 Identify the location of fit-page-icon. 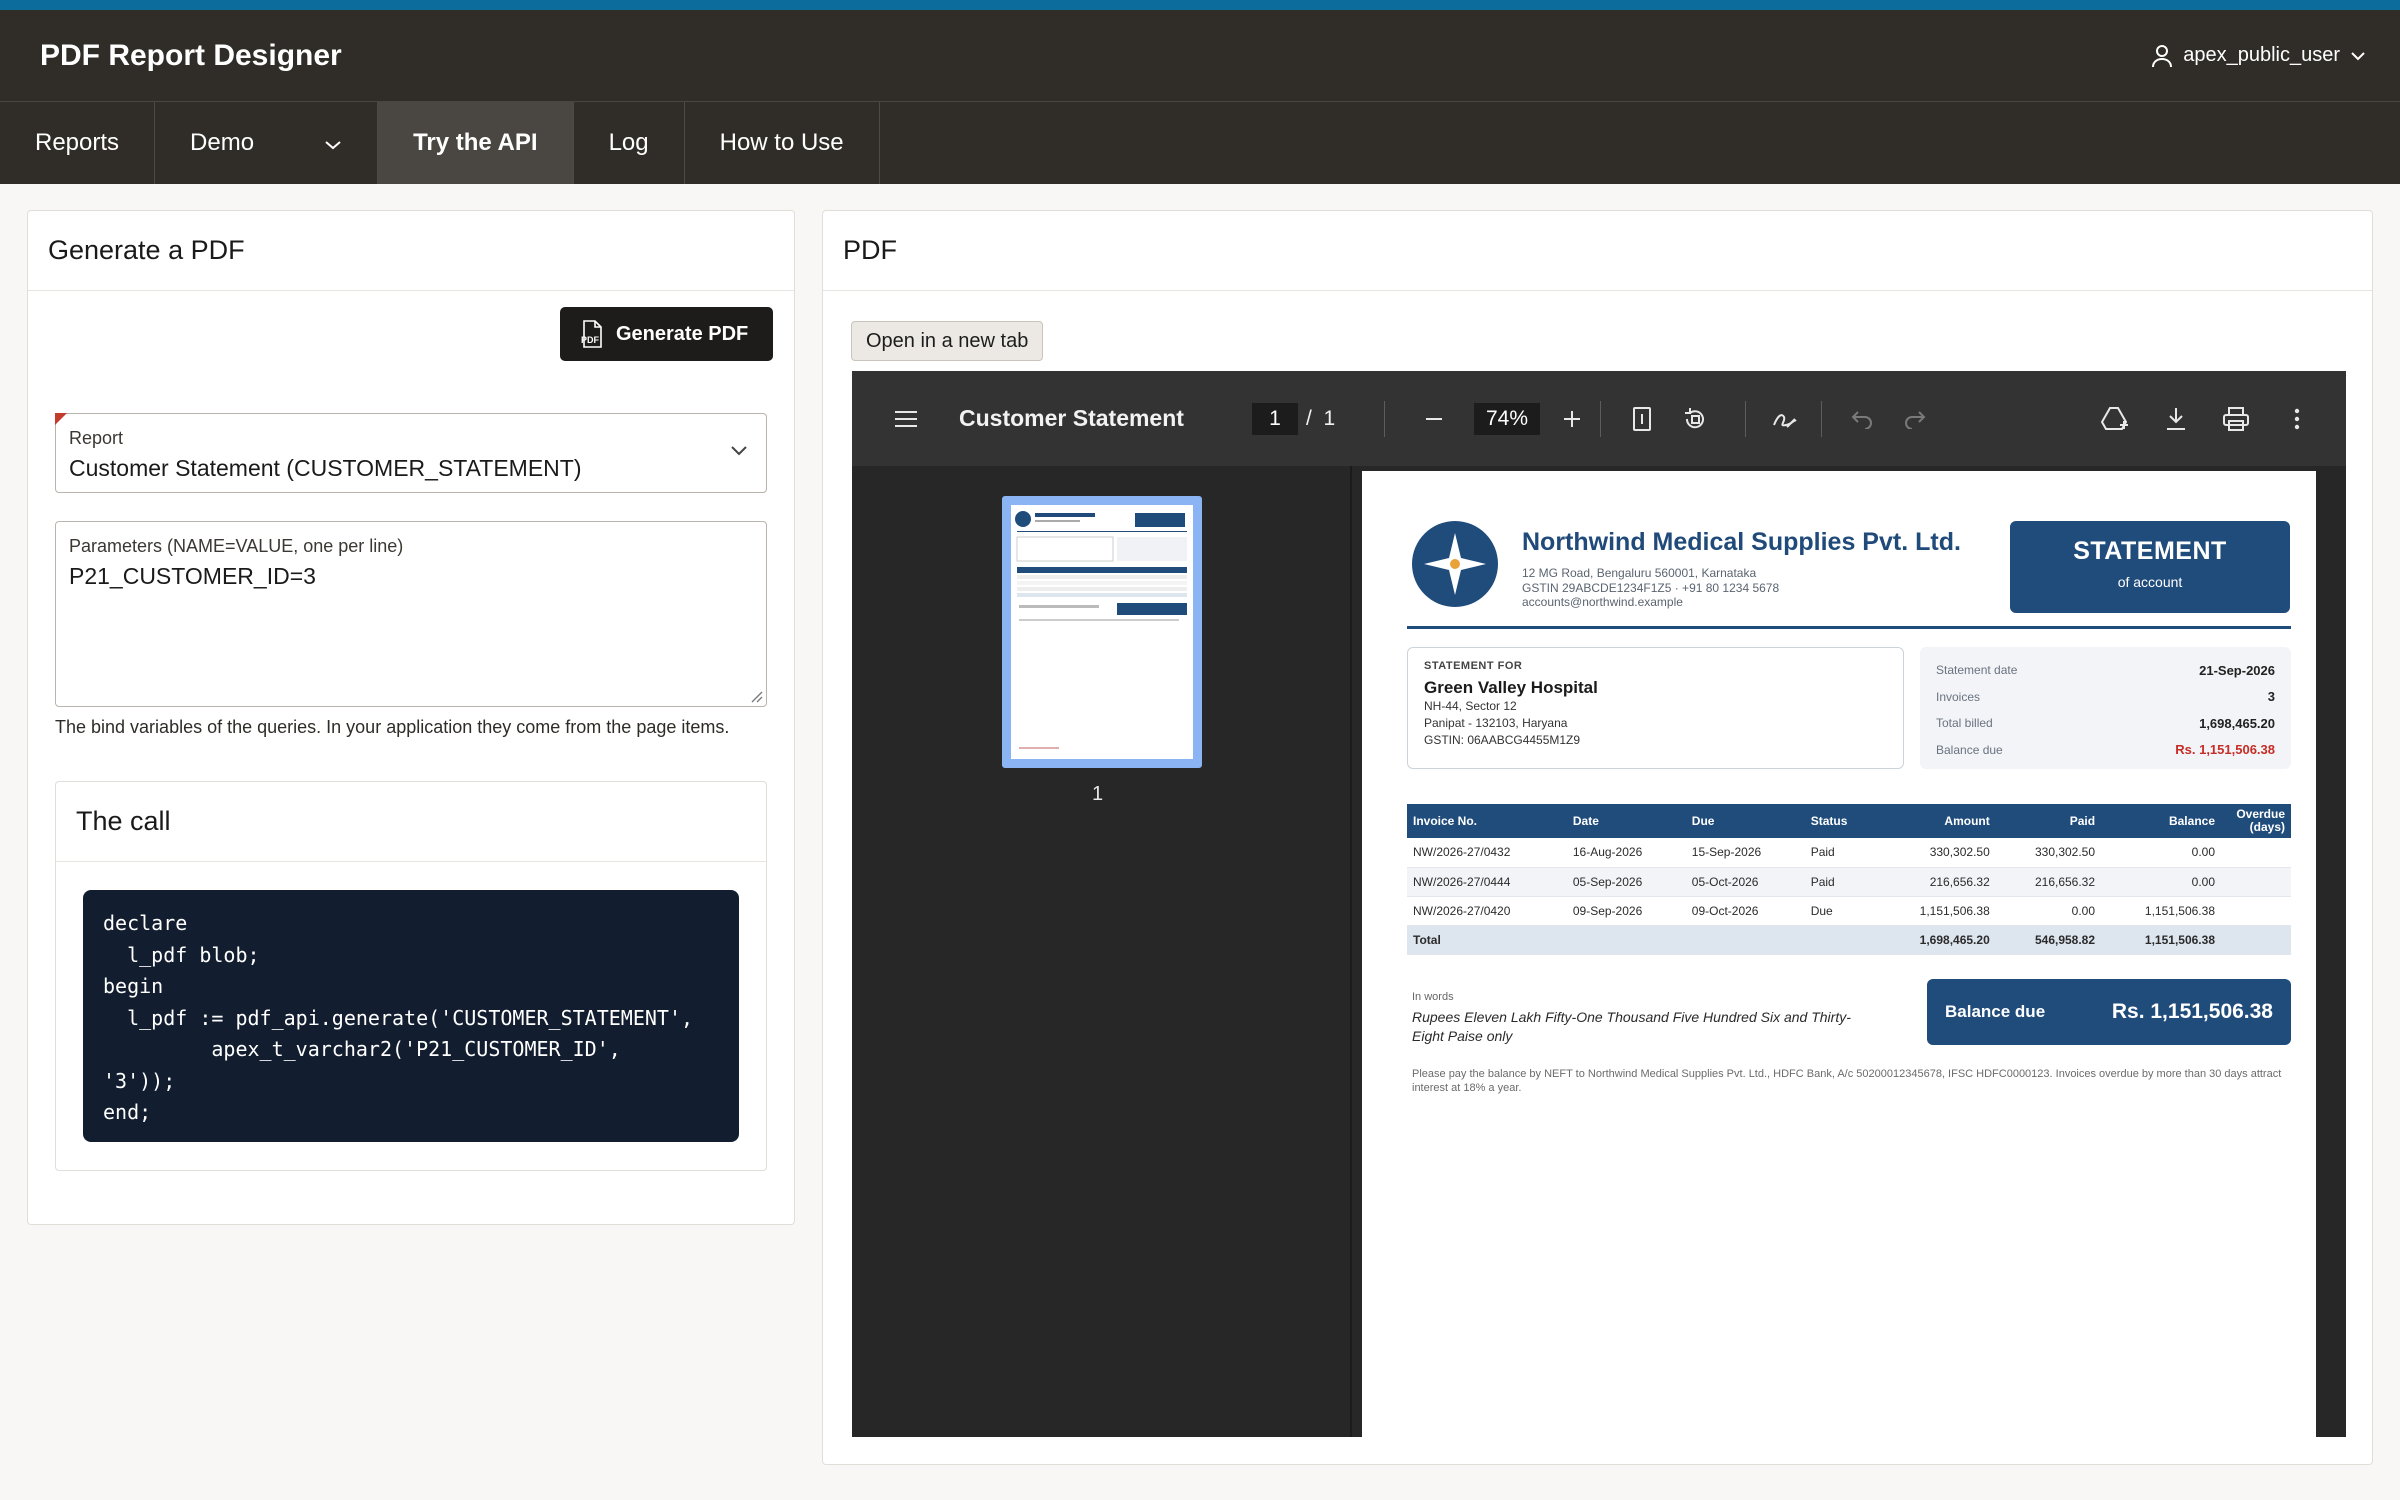
(1642, 419).